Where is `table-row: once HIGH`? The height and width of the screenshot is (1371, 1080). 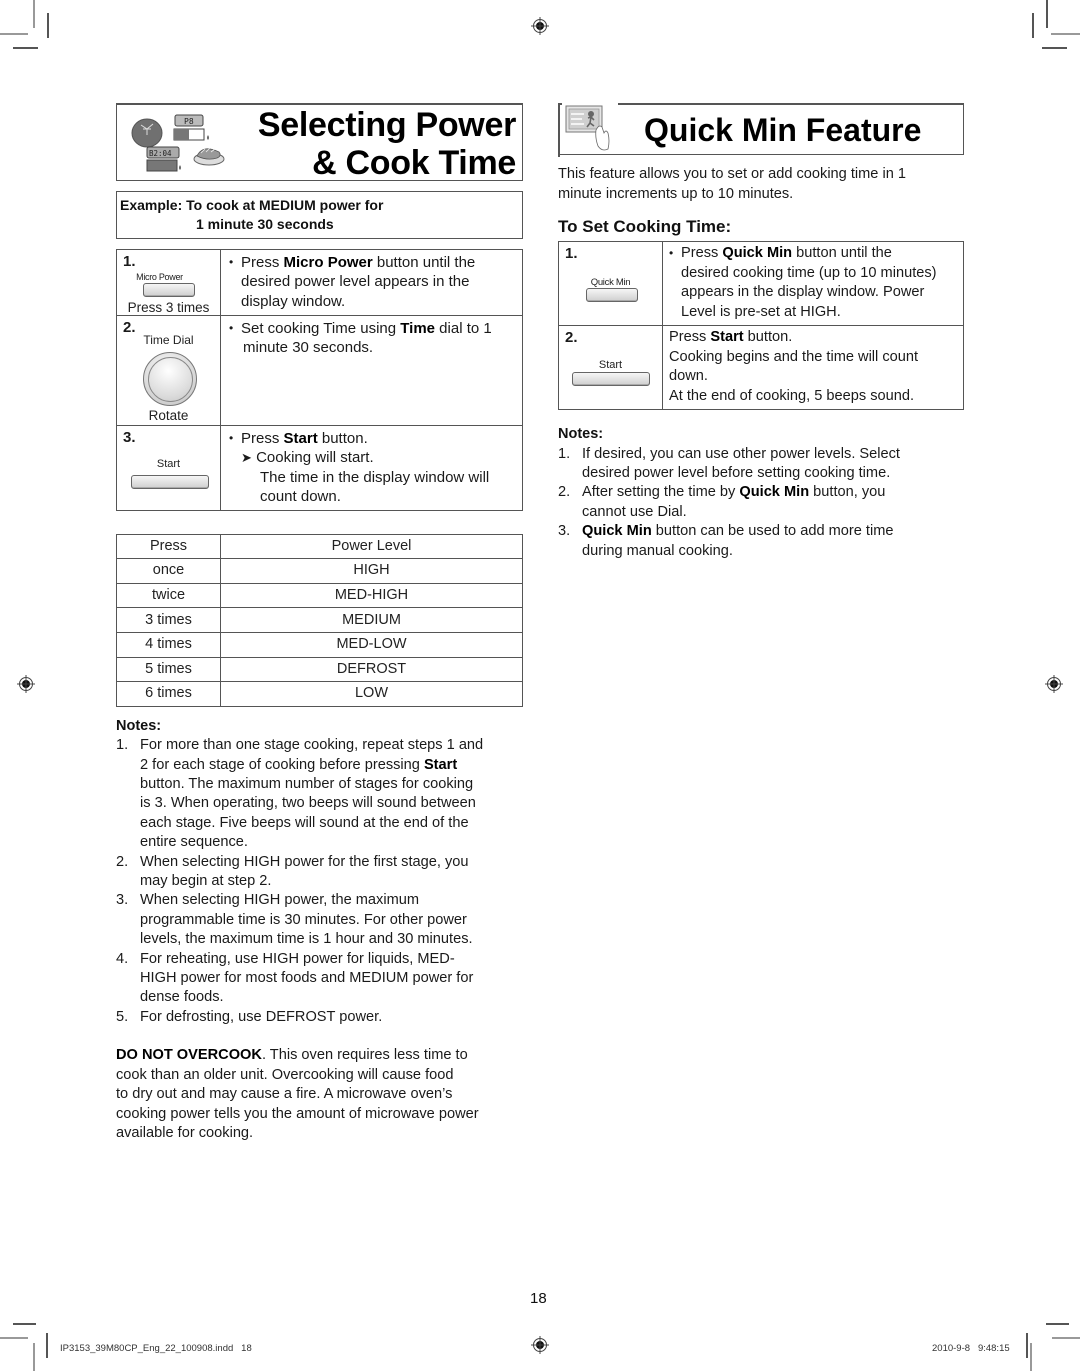
table-row: once HIGH is located at coordinates (319, 571).